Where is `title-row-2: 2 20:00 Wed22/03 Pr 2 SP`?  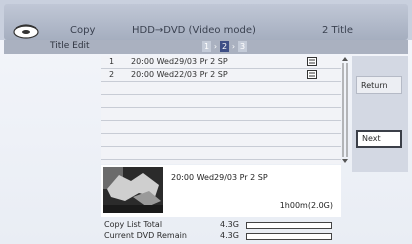
title-row-2: 2 20:00 Wed22/03 Pr 2 SP is located at coordinates (221, 75).